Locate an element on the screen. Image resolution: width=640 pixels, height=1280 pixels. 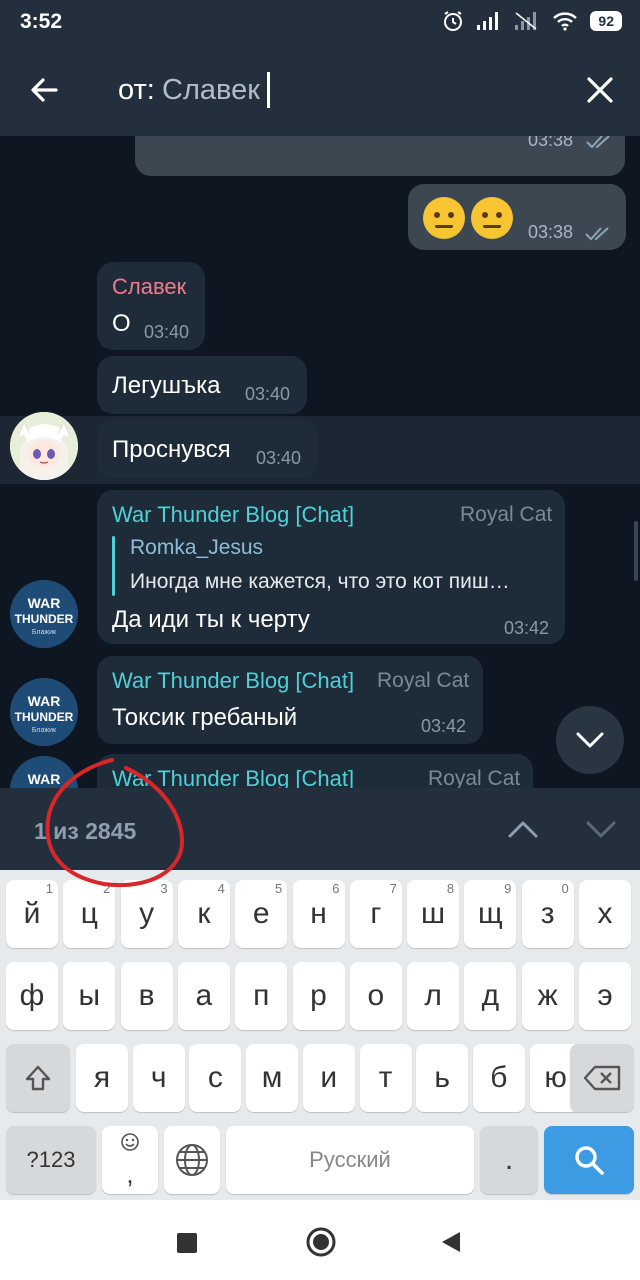
close-icon is located at coordinates (600, 90).